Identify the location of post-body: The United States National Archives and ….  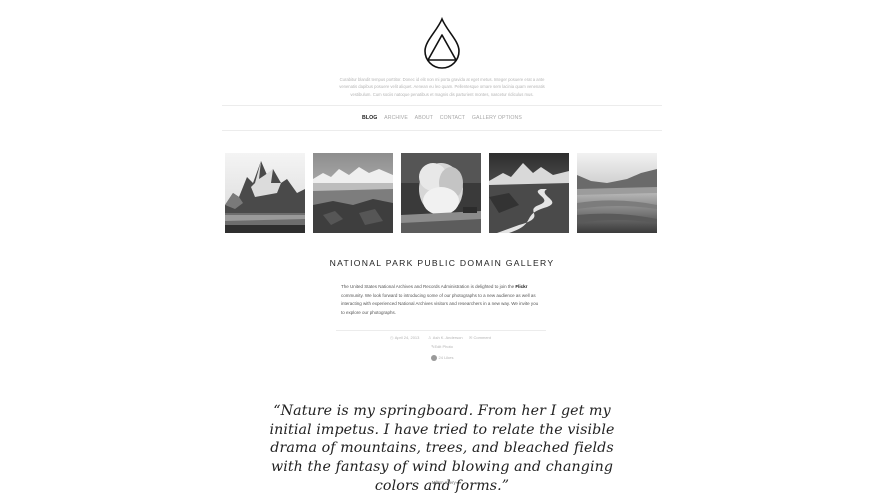
(441, 300).